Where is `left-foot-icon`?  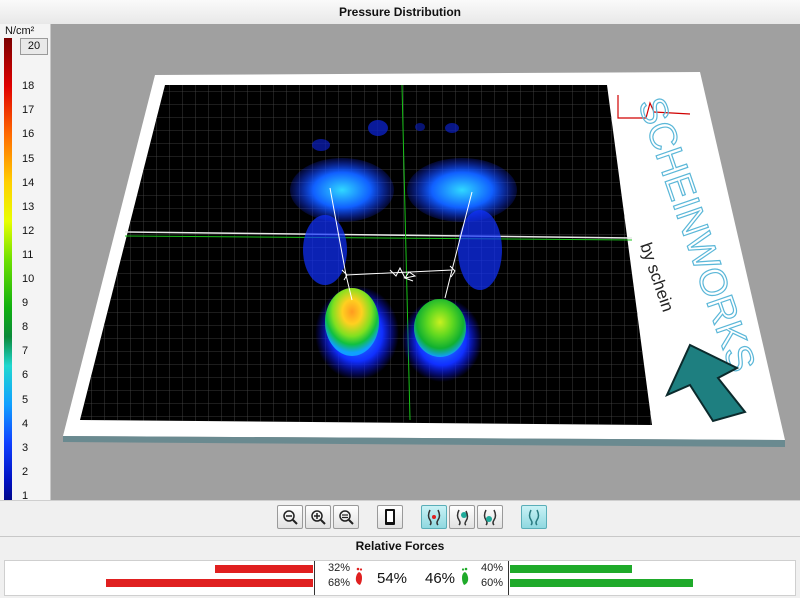 left-foot-icon is located at coordinates (462, 517).